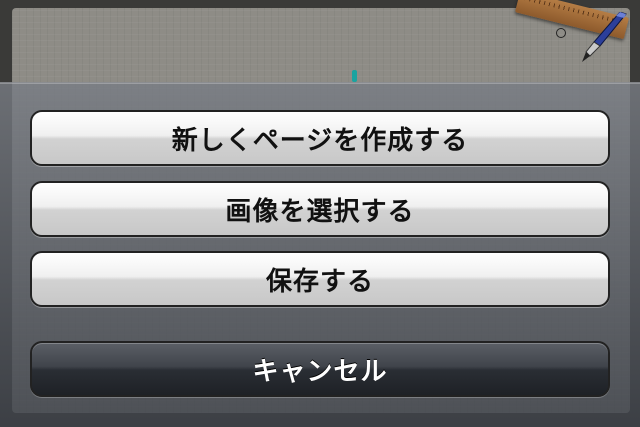 Image resolution: width=640 pixels, height=427 pixels. I want to click on pen-icon, so click(602, 37).